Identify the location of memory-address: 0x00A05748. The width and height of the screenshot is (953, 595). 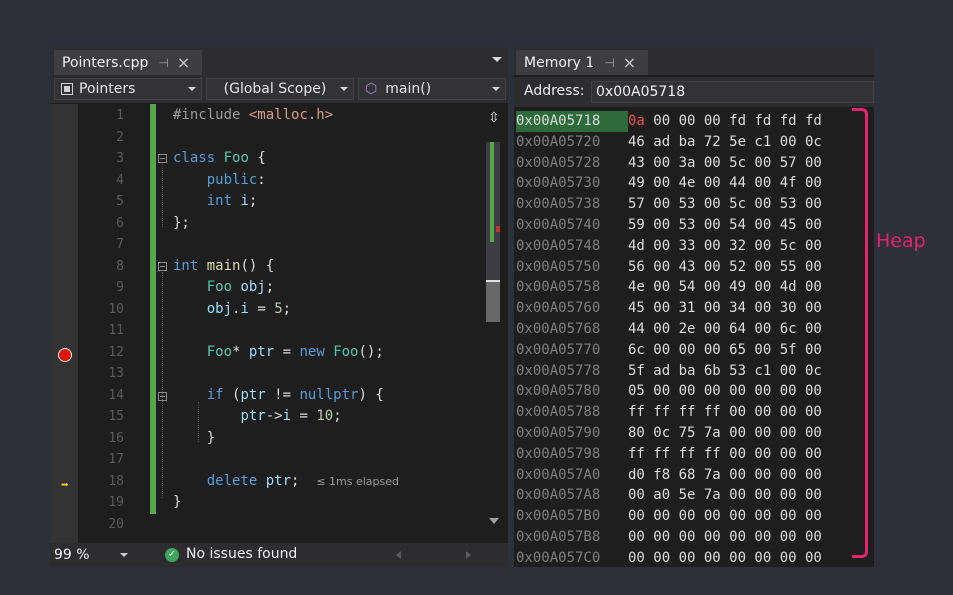
(572, 246).